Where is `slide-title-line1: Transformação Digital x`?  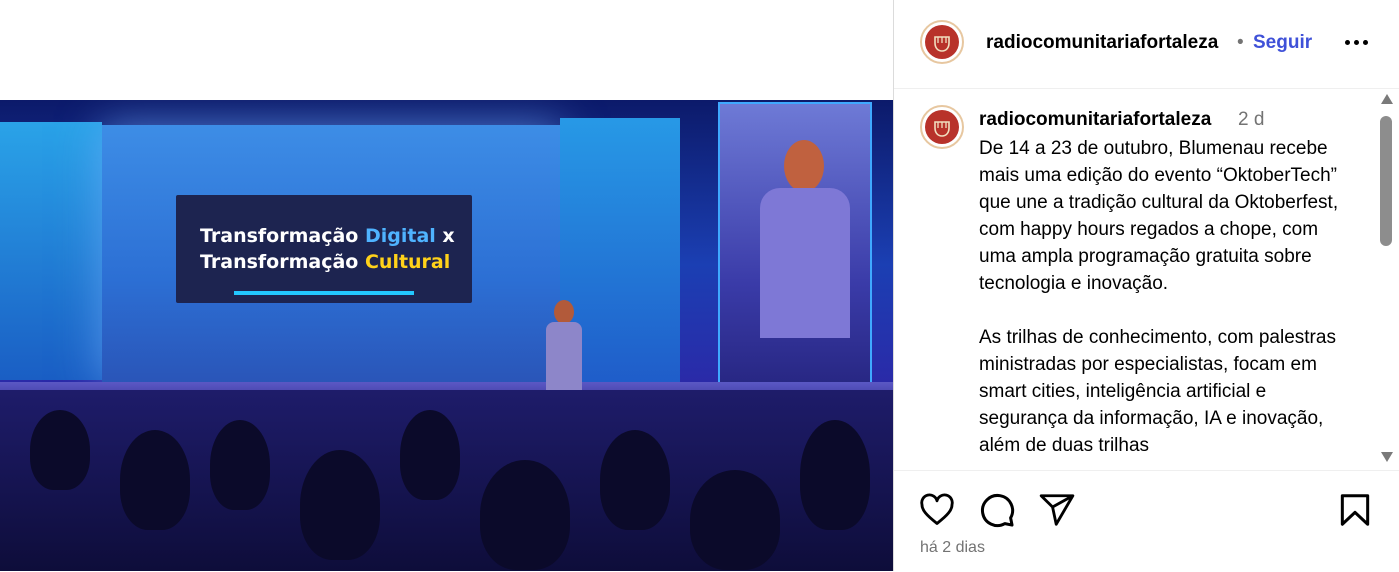
slide-title-line1: Transformação Digital x is located at coordinates (327, 236).